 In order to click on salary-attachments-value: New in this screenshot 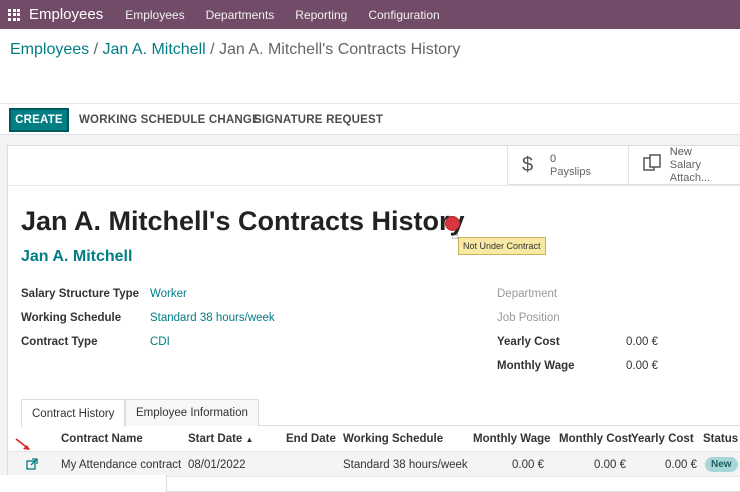, I will do `click(680, 152)`.